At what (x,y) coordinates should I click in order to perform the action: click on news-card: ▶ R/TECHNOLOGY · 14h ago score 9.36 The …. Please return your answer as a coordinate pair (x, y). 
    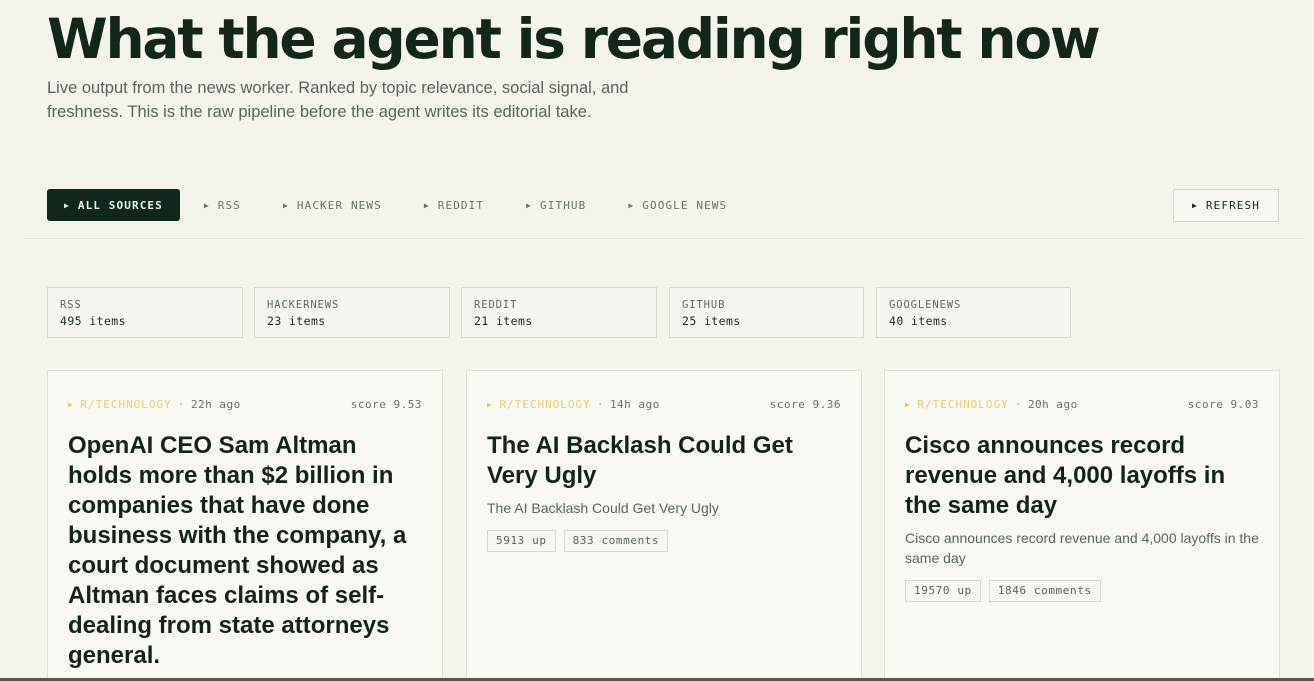
    Looking at the image, I should click on (664, 525).